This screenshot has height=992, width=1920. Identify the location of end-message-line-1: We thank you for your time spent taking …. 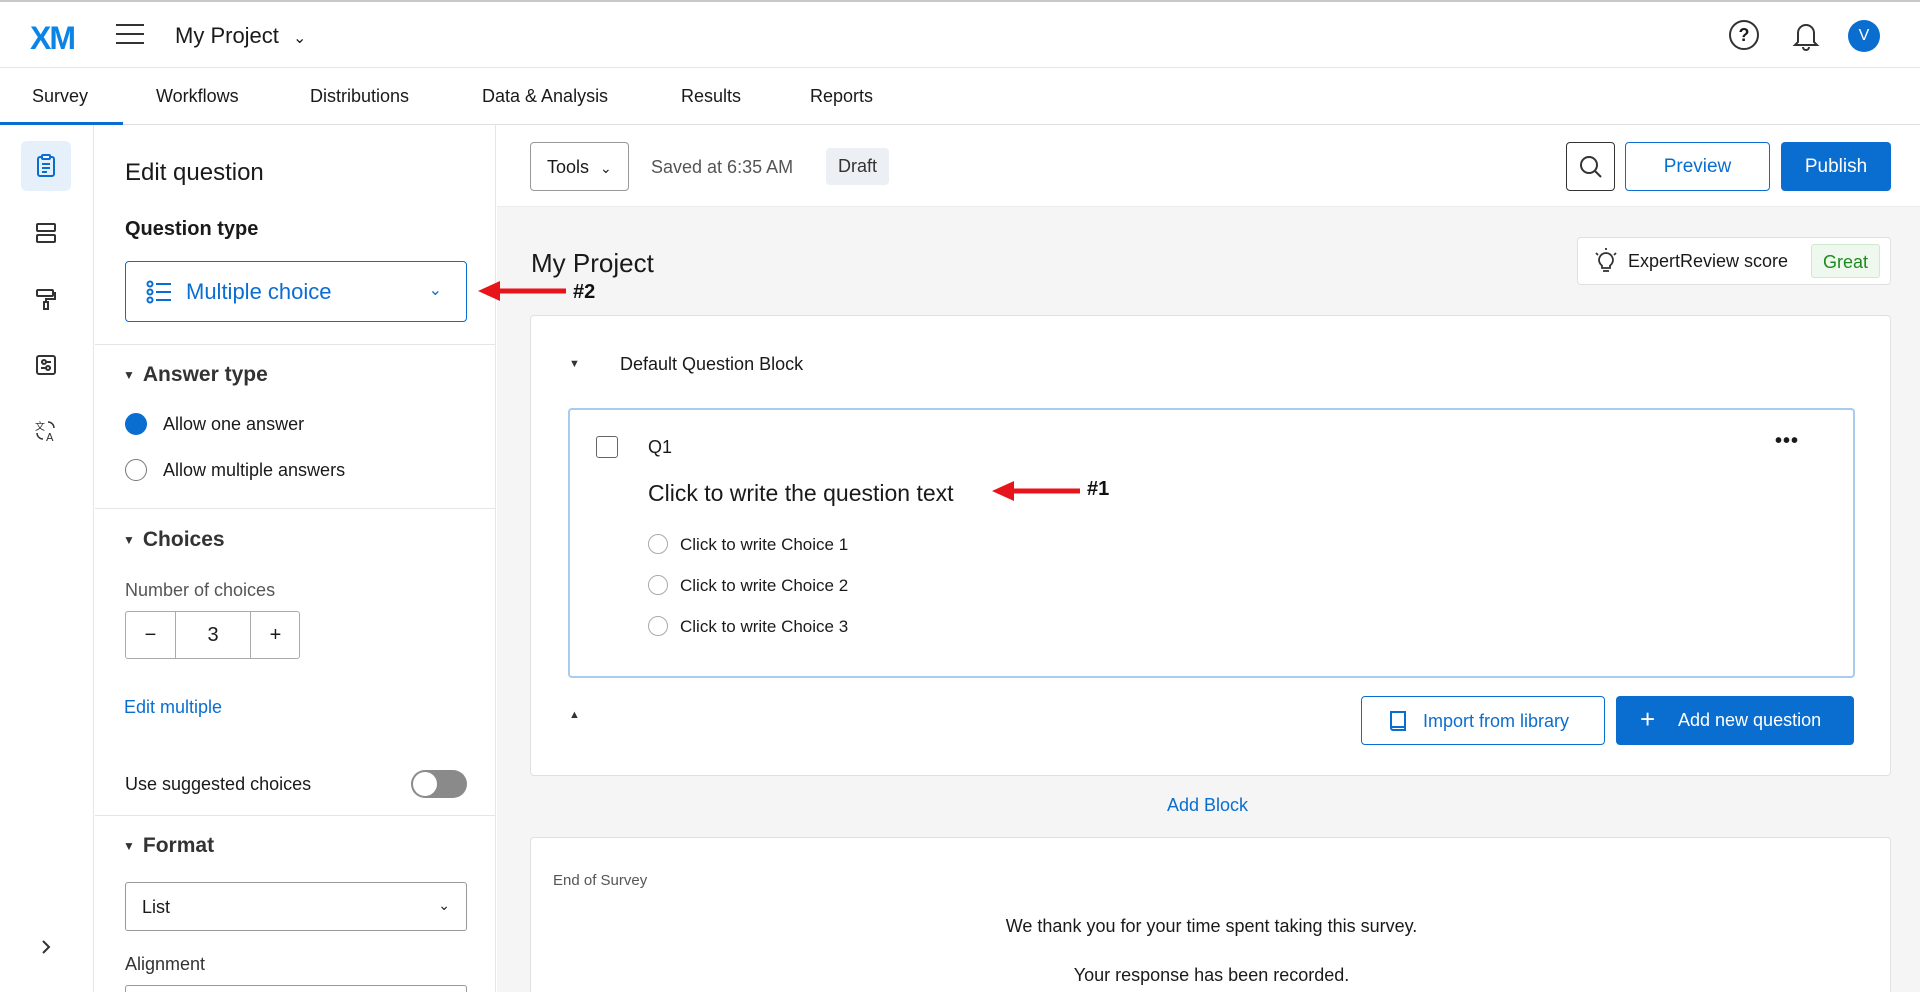
(1211, 926).